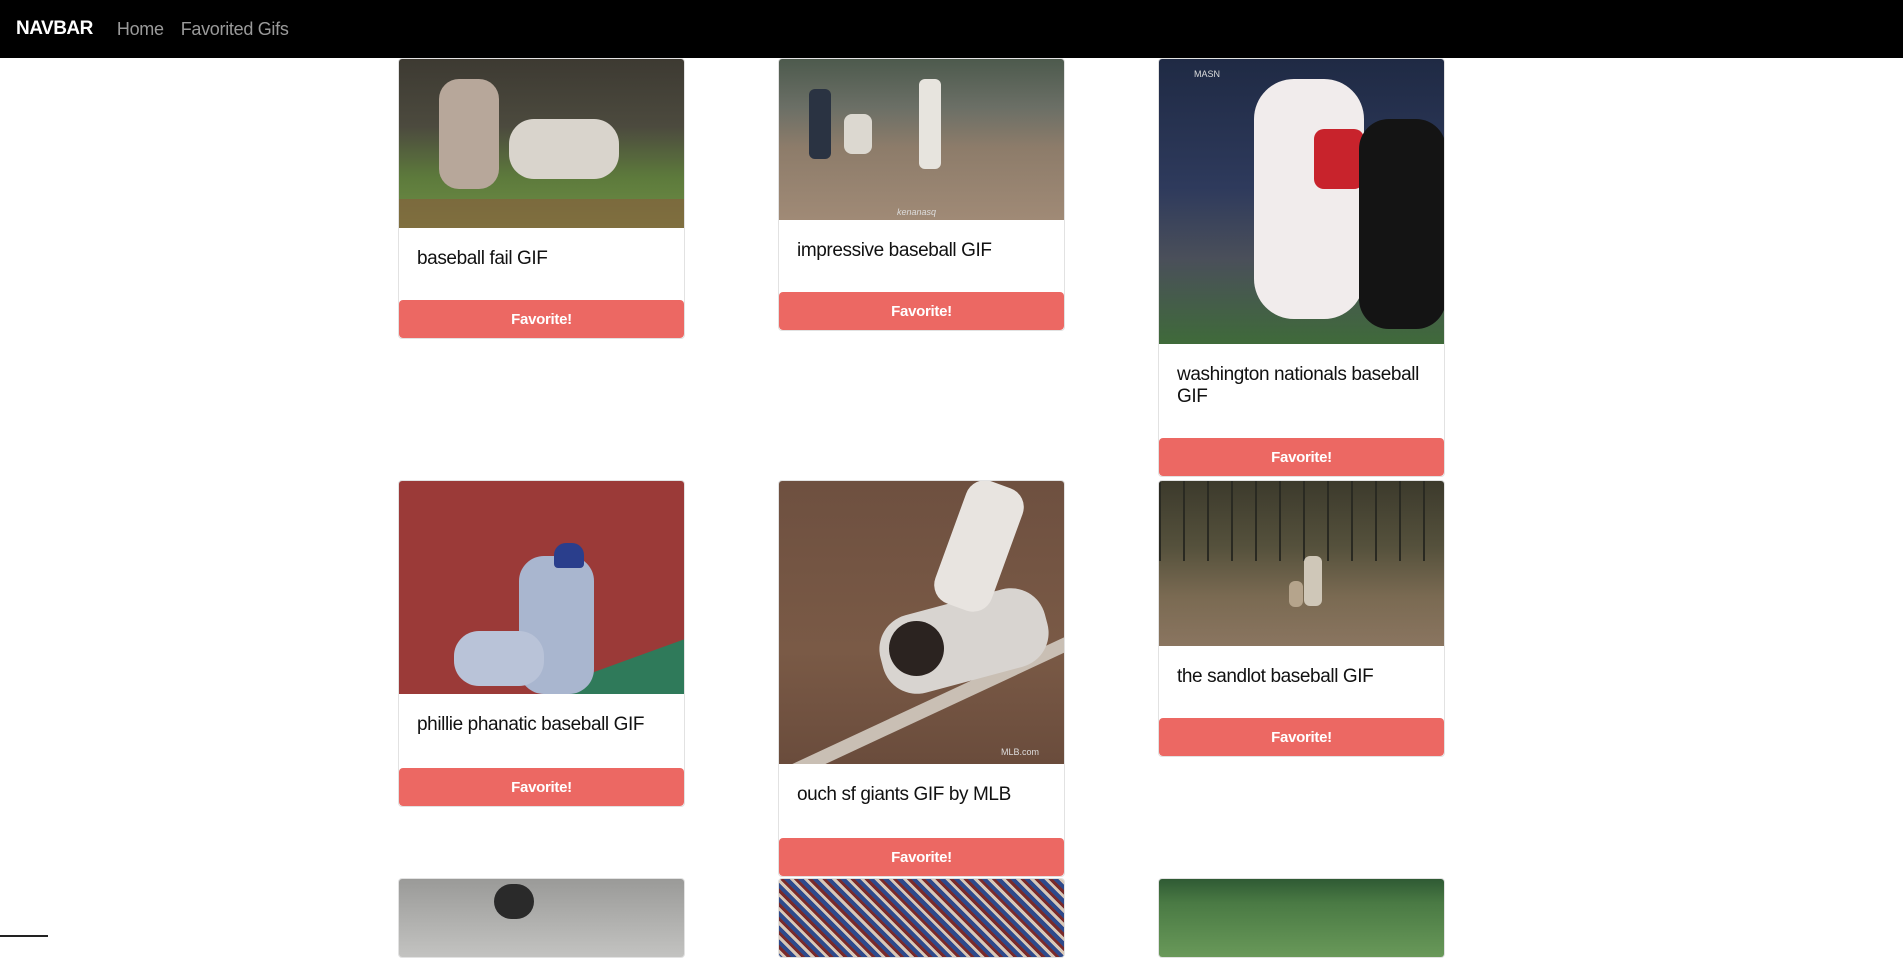 Image resolution: width=1903 pixels, height=958 pixels. I want to click on gif-title: baseball fail GIF, so click(482, 258).